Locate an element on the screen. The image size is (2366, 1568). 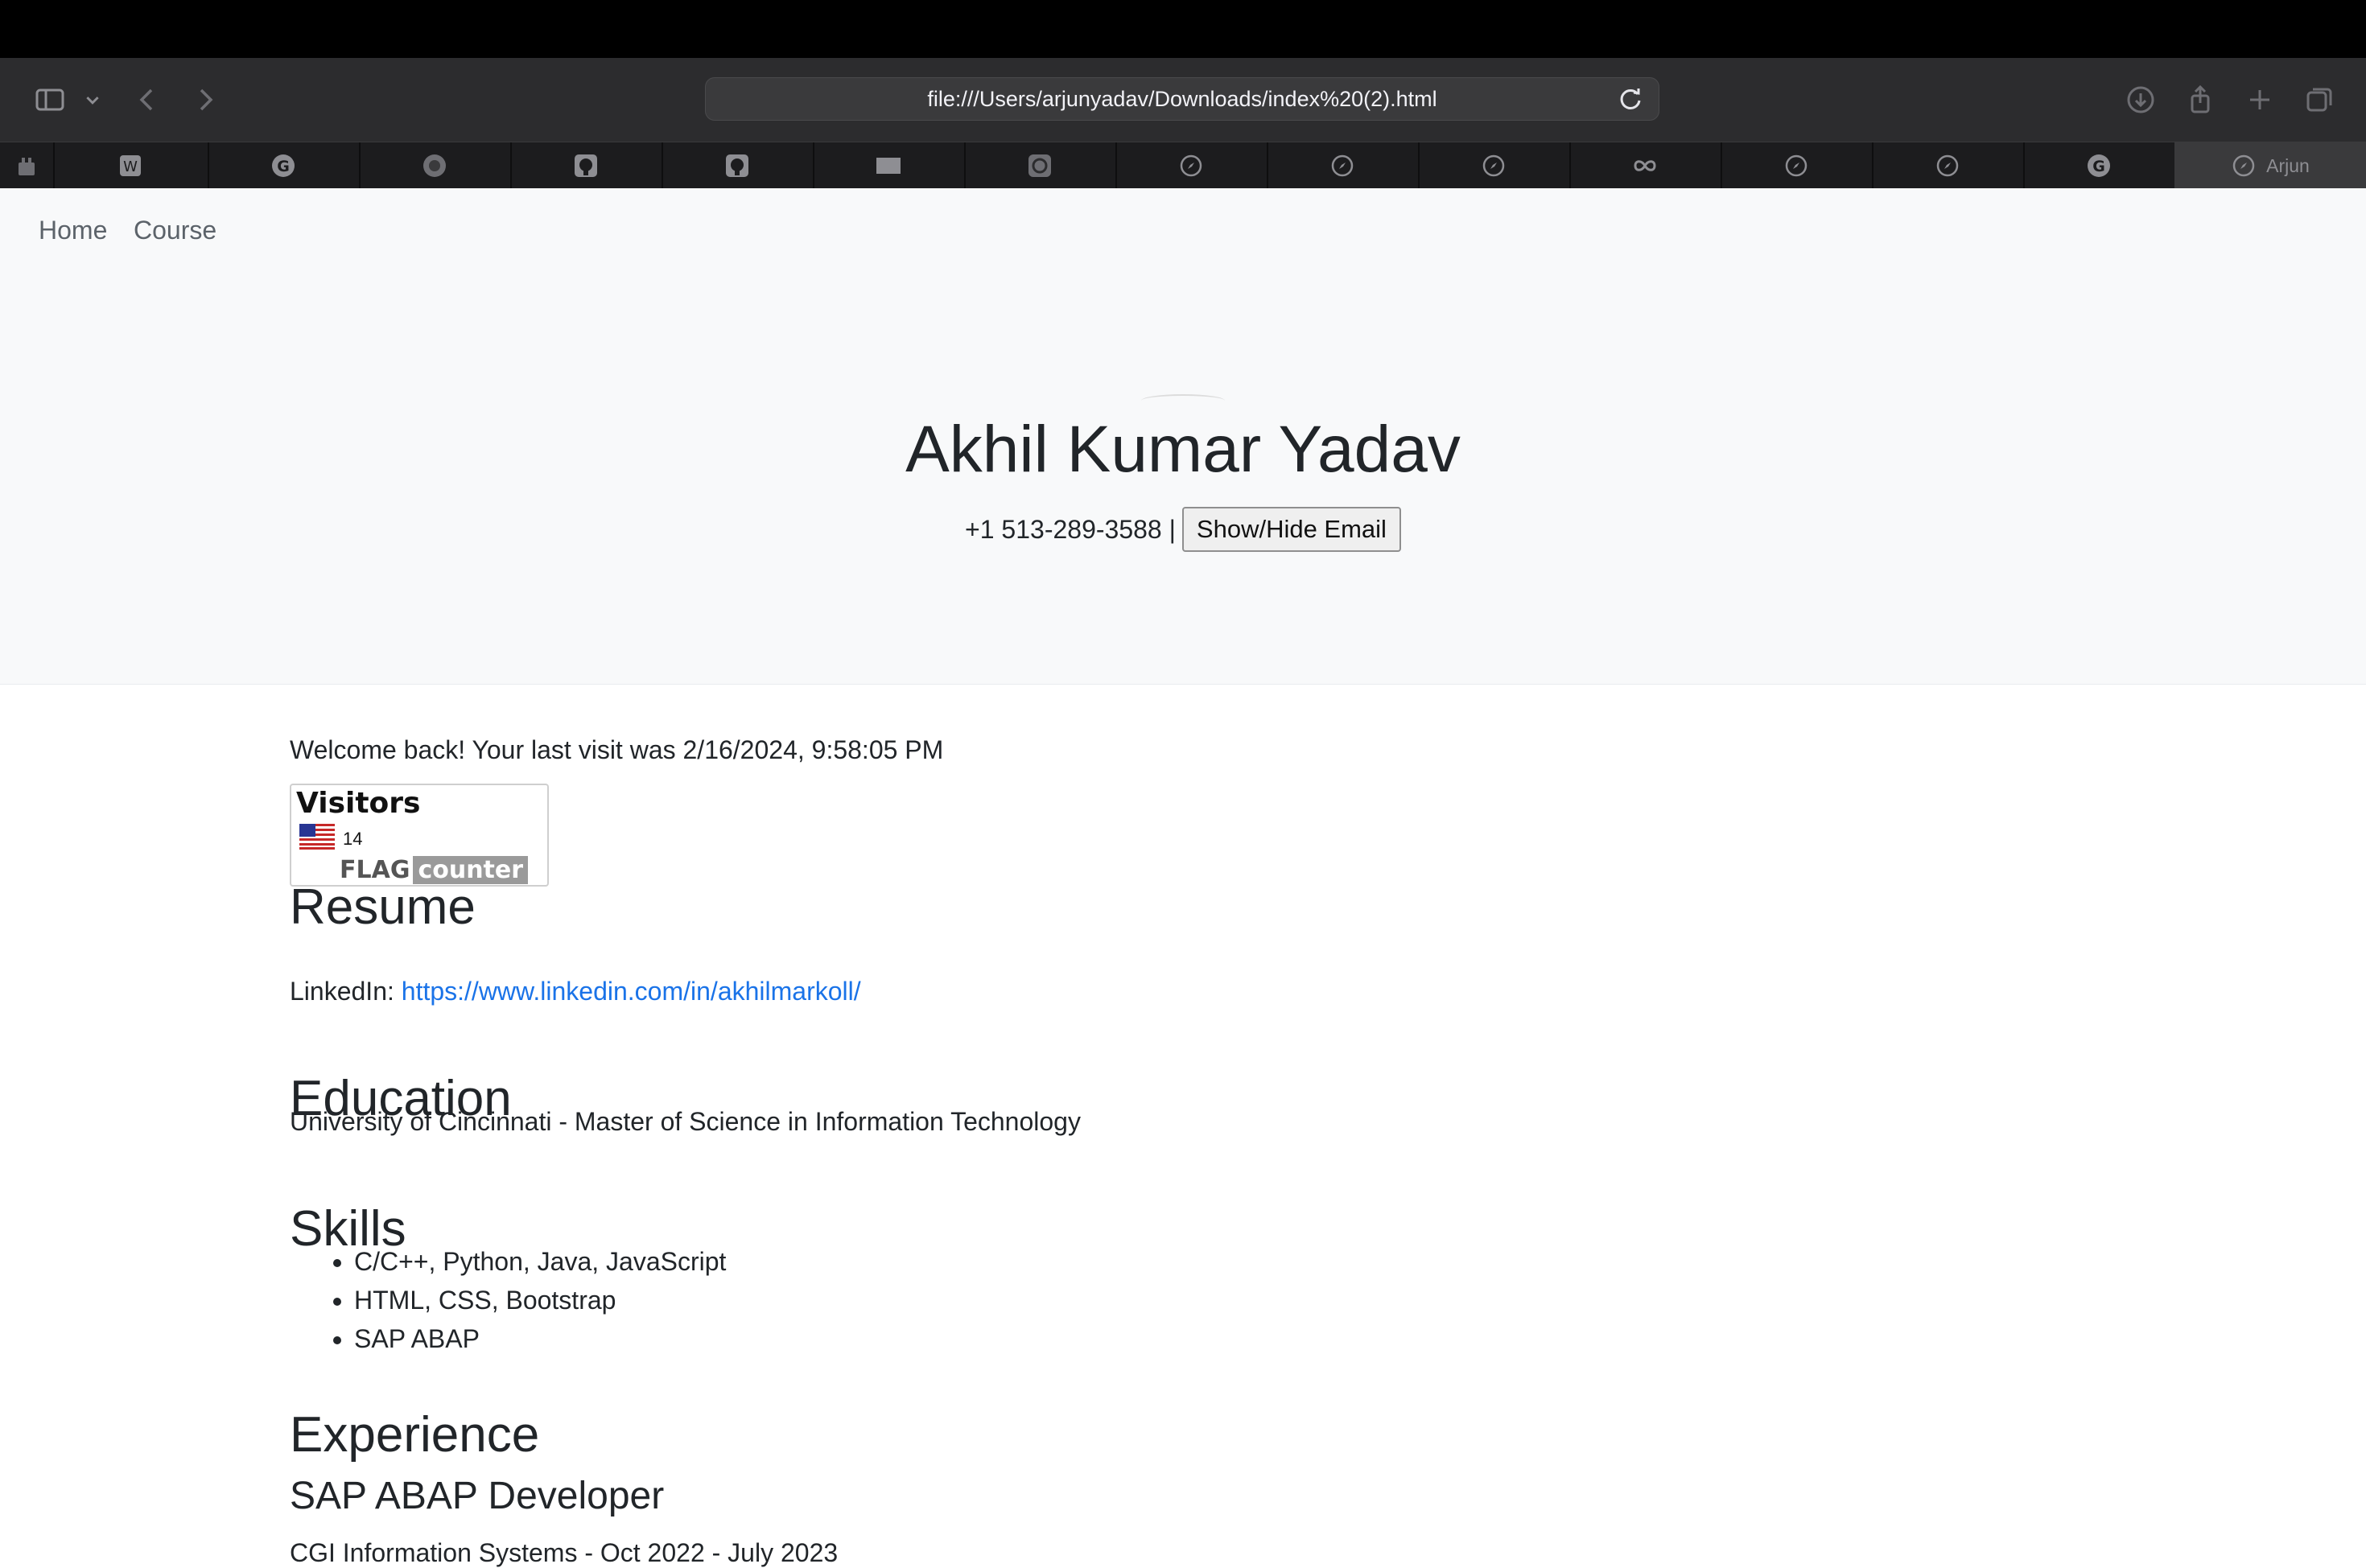
forward-arrow-icon is located at coordinates (204, 99).